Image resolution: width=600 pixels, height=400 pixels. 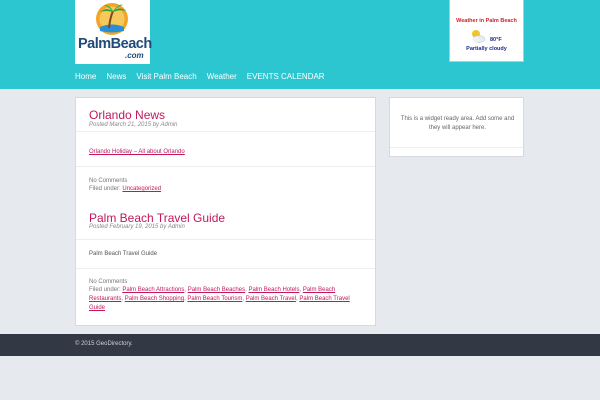 I want to click on post-excerpt: Palm Beach Travel Guide, so click(x=123, y=254).